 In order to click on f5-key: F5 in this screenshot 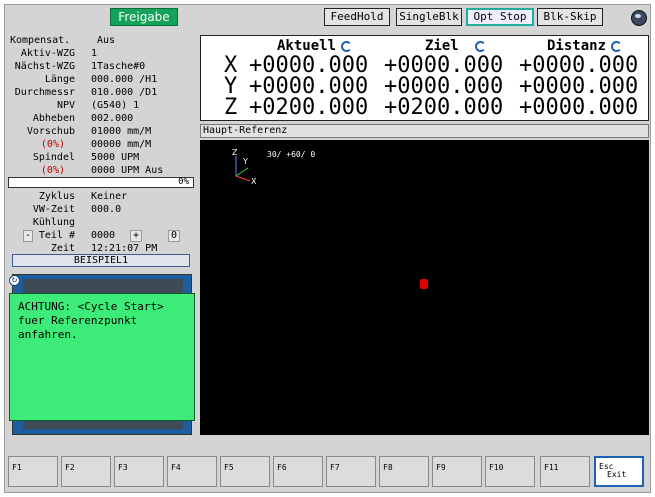, I will do `click(245, 471)`.